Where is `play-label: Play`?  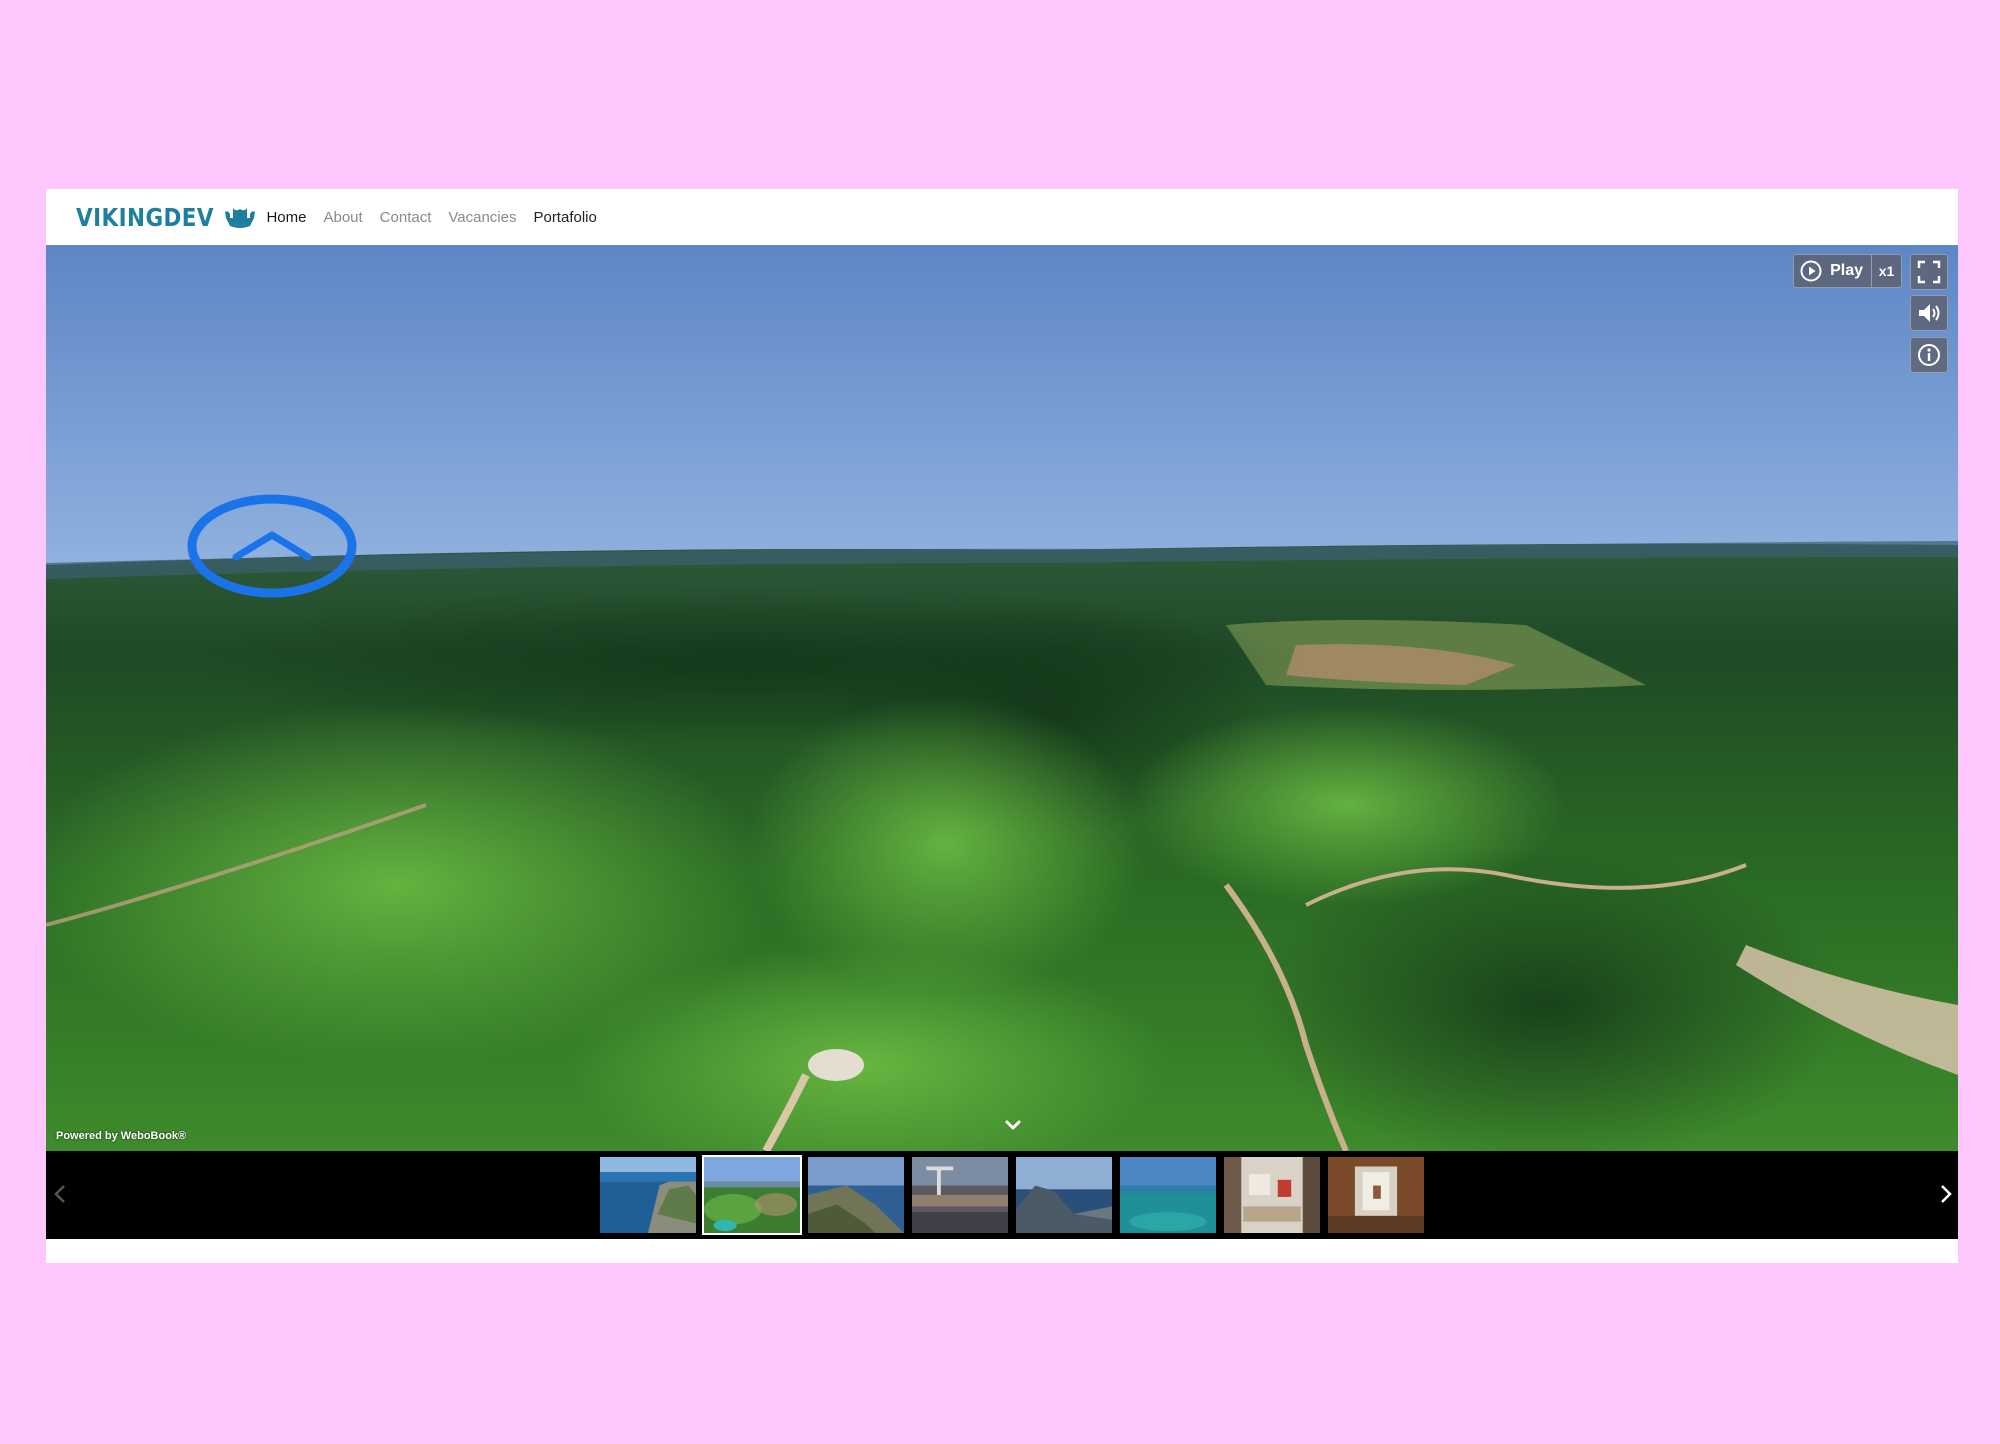
play-label: Play is located at coordinates (1846, 270).